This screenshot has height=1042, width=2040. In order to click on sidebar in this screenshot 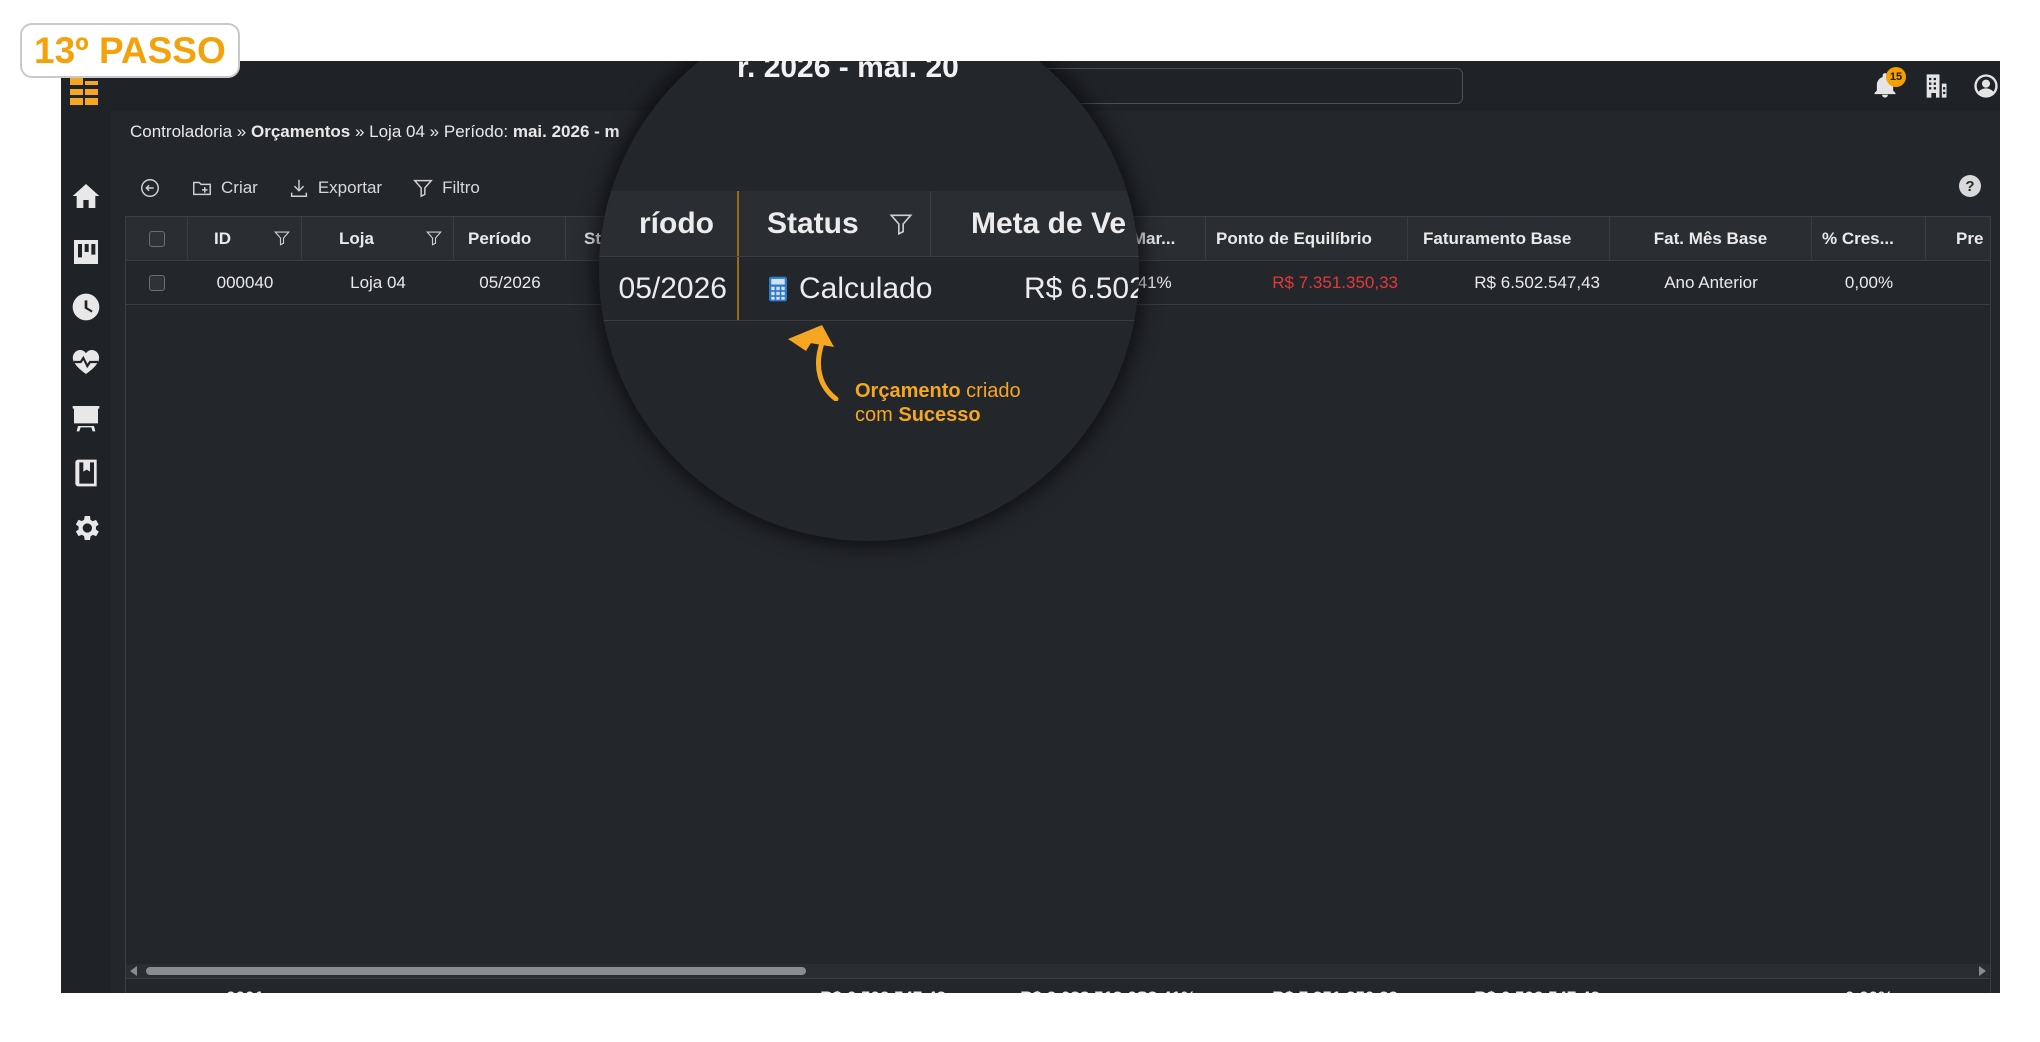, I will do `click(86, 527)`.